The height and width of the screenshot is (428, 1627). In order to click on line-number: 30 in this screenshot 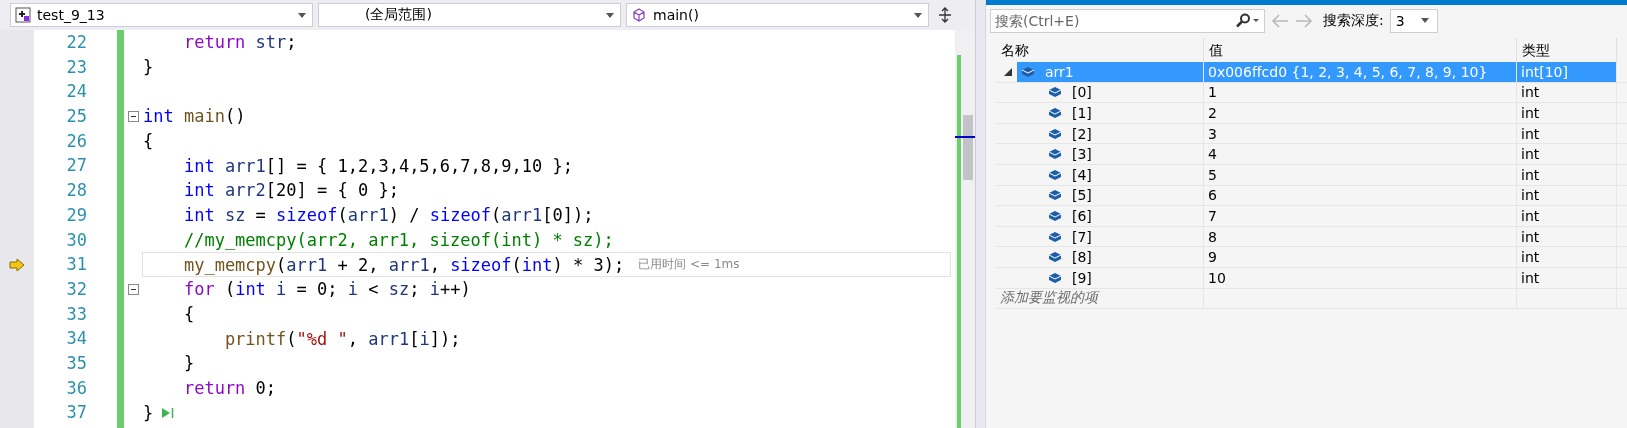, I will do `click(76, 240)`.